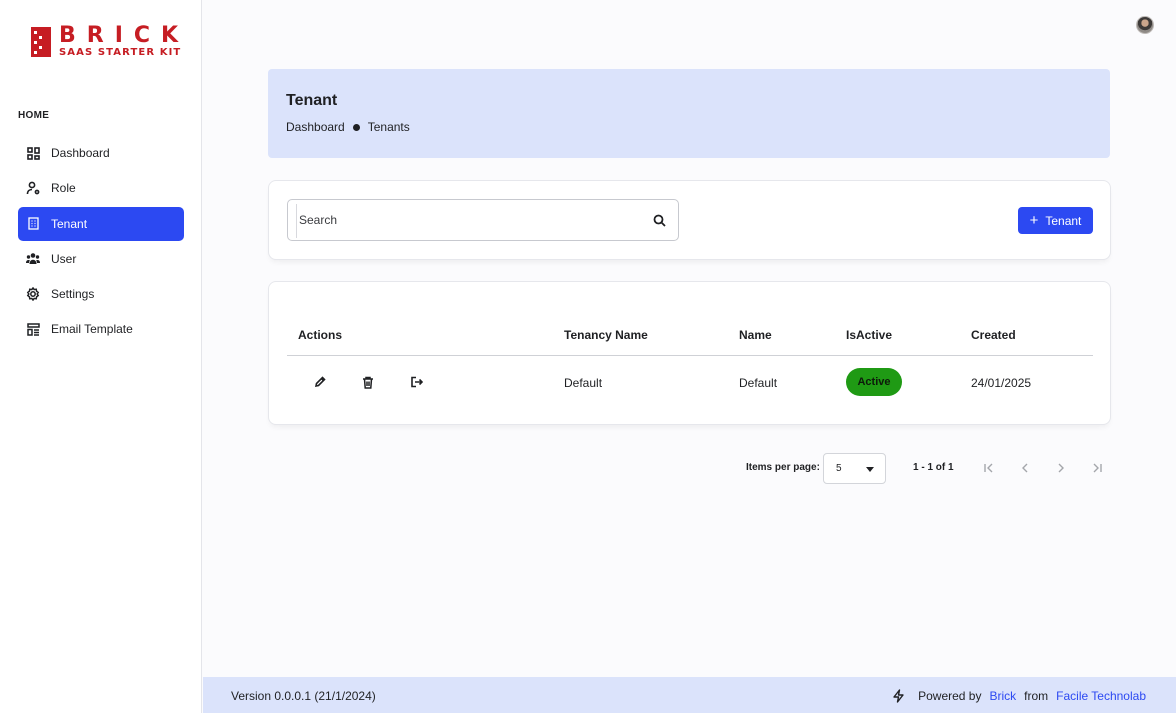  Describe the element at coordinates (33, 259) in the screenshot. I see `users-icon` at that location.